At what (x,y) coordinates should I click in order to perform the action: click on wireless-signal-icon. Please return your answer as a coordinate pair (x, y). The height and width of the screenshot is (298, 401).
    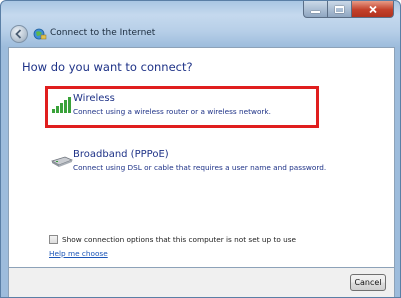
    Looking at the image, I should click on (61, 105).